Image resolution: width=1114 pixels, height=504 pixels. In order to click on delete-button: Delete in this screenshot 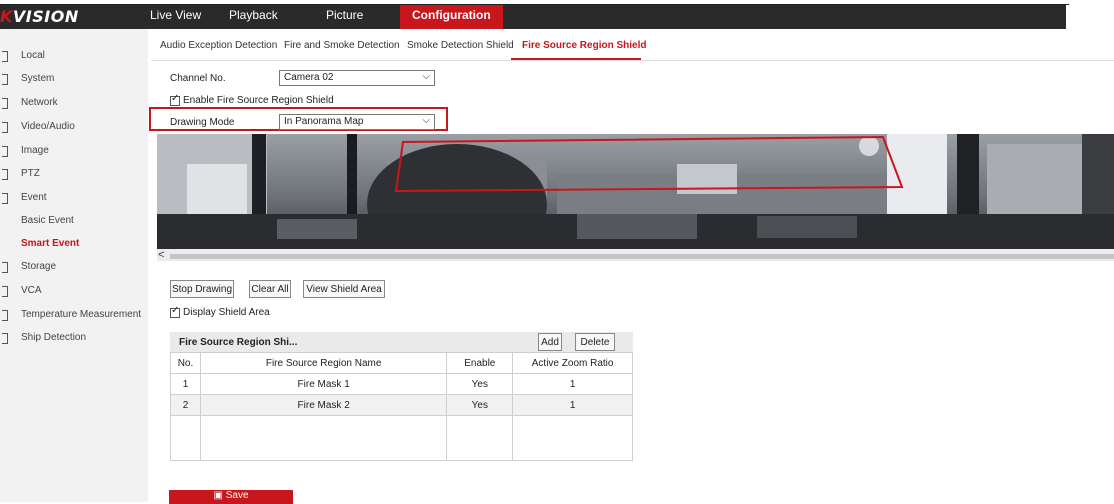, I will do `click(595, 342)`.